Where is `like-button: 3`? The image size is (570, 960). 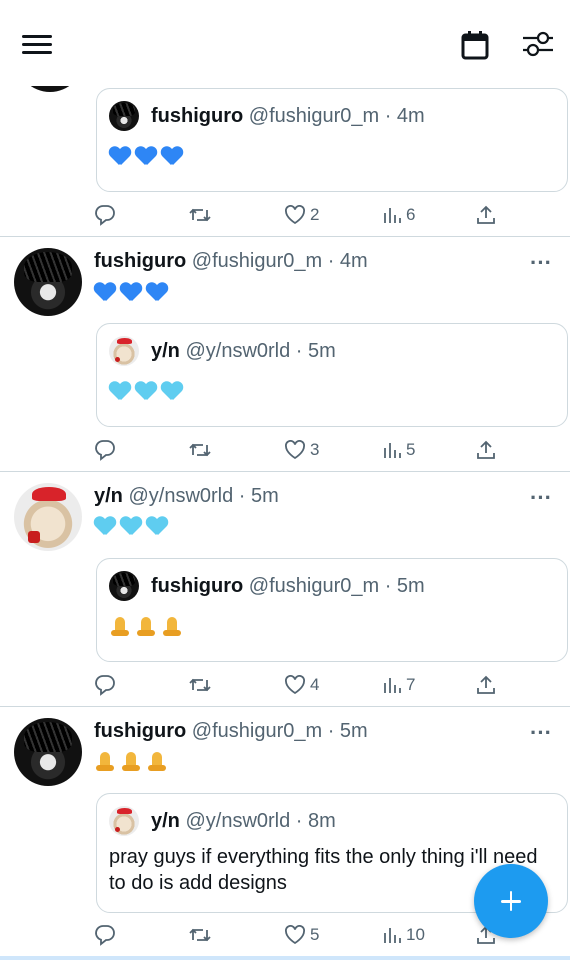
like-button: 3 is located at coordinates (301, 450).